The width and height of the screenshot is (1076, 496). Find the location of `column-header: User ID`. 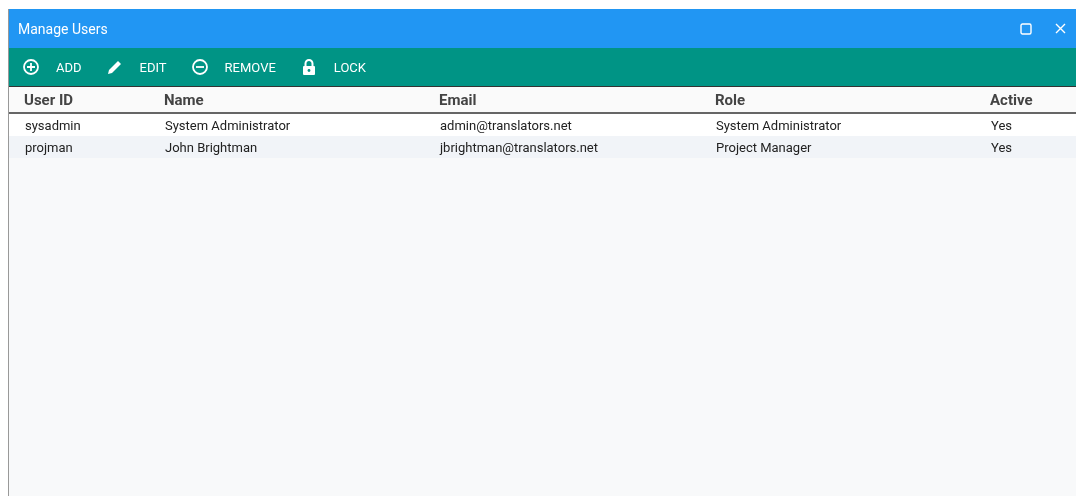

column-header: User ID is located at coordinates (79, 99).